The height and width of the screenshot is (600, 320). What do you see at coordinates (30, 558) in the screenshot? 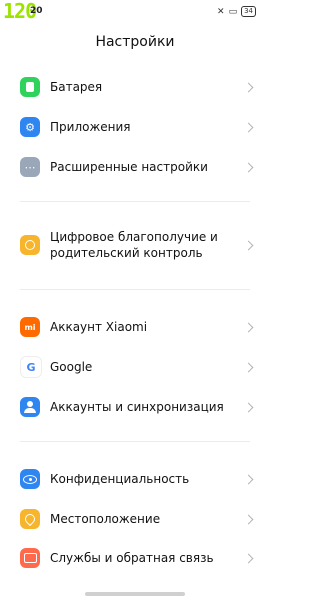
I see `feedback-icon` at bounding box center [30, 558].